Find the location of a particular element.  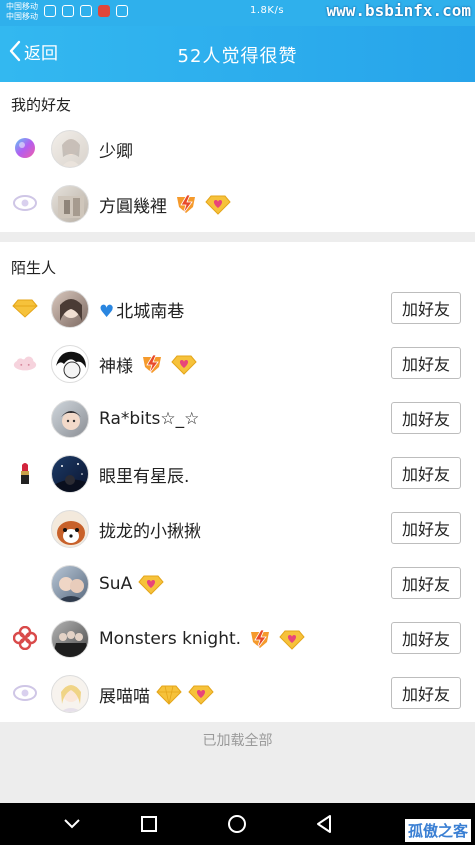

stranger-name-wrap: 展喵喵 is located at coordinates (156, 694).